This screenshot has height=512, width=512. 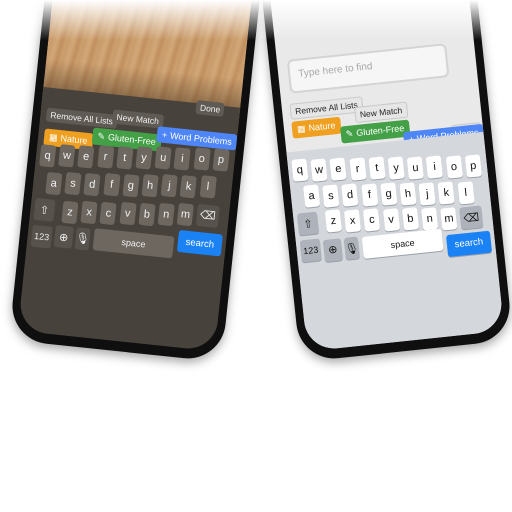 What do you see at coordinates (368, 68) in the screenshot?
I see `search-input: Type here to find` at bounding box center [368, 68].